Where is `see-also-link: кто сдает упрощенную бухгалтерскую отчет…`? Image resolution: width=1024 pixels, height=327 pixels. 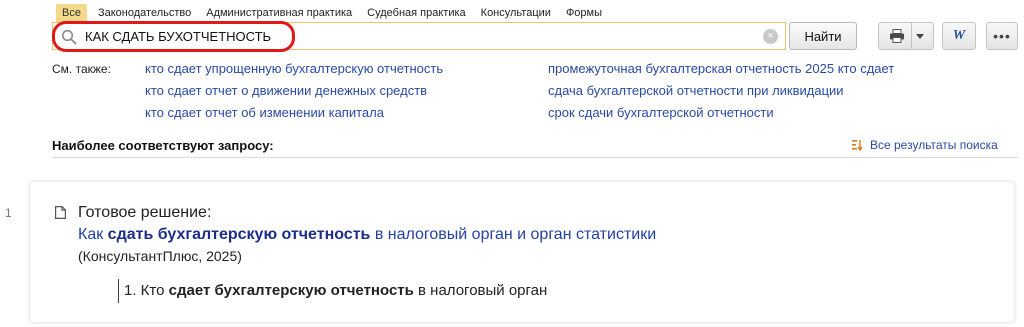
see-also-link: кто сдает упрощенную бухгалтерскую отчет… is located at coordinates (294, 68).